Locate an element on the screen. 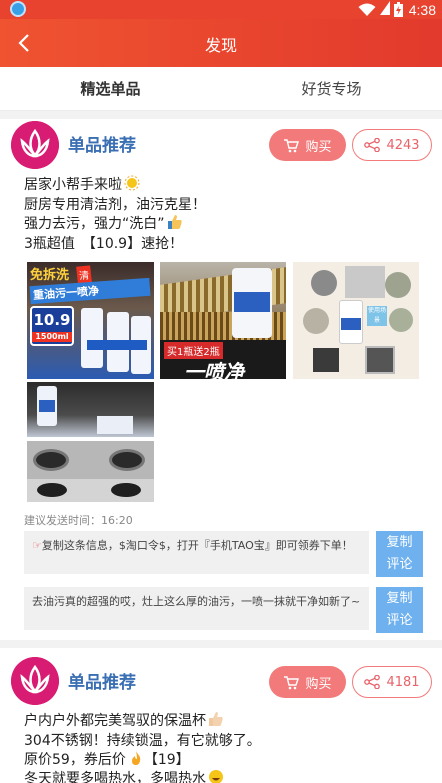  share-button: 4181 is located at coordinates (392, 682).